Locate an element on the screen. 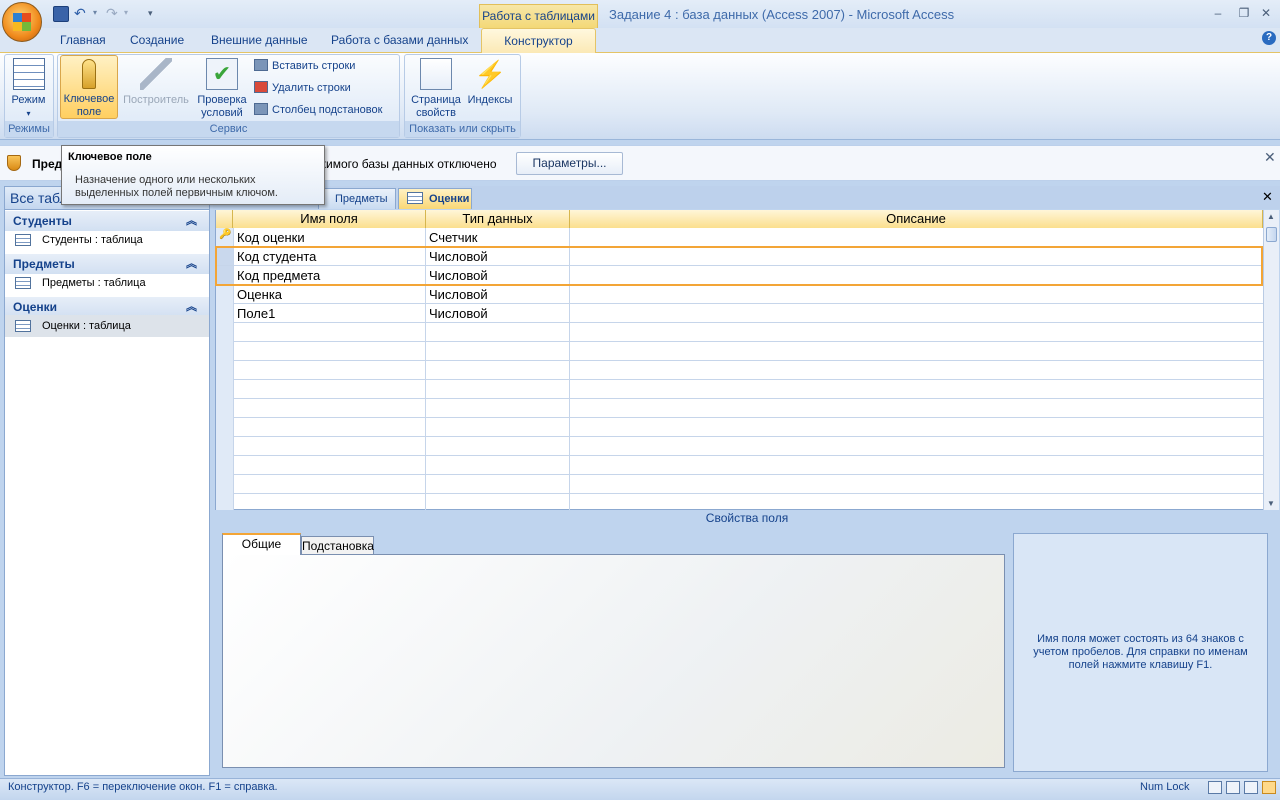 The height and width of the screenshot is (800, 1280). tab-create: Создание is located at coordinates (157, 40).